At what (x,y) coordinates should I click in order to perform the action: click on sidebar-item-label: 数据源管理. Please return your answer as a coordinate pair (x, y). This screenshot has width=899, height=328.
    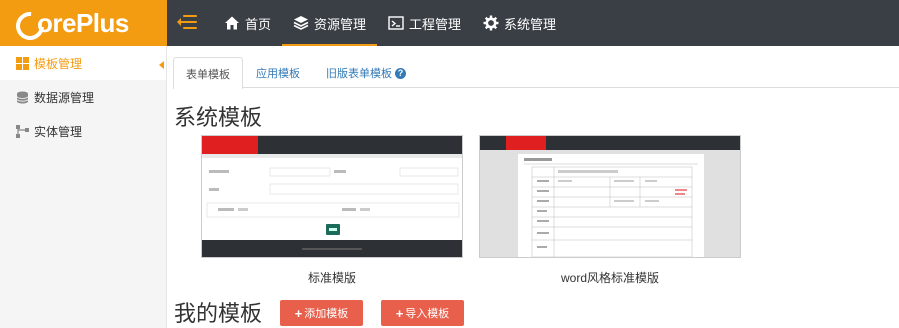
    Looking at the image, I should click on (64, 97).